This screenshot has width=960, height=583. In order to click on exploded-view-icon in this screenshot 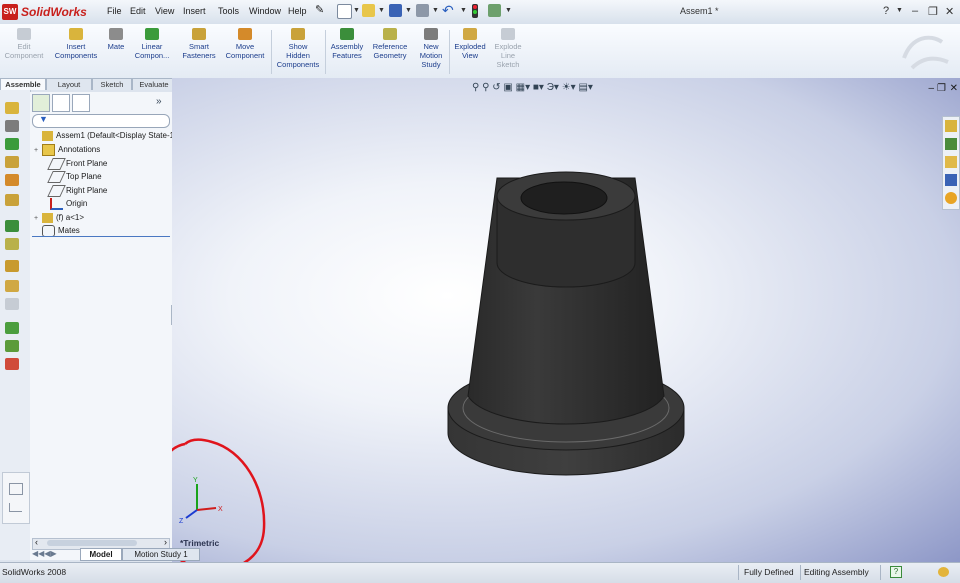, I will do `click(12, 266)`.